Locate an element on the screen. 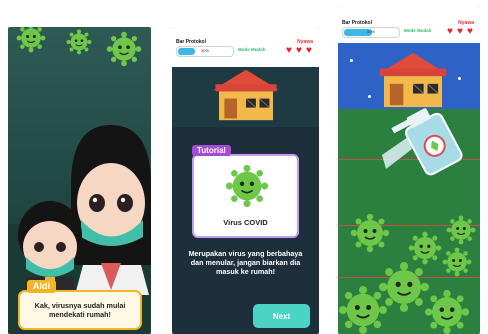 The image size is (488, 334). protocol-bar-value: 30% is located at coordinates (204, 50).